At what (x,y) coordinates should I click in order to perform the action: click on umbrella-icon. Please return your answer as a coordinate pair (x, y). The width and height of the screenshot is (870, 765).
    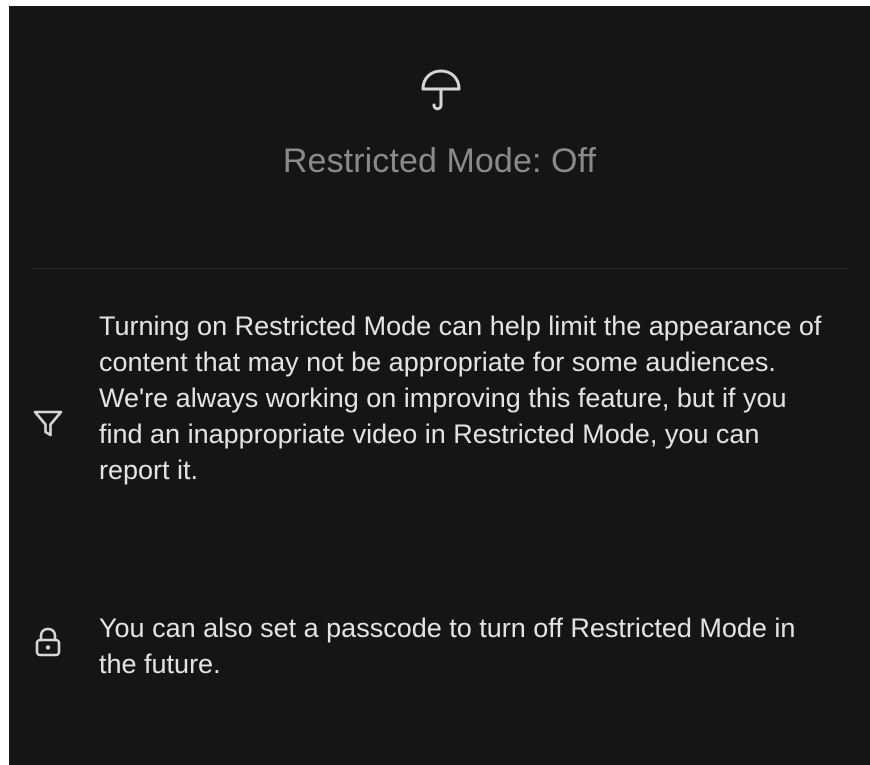
    Looking at the image, I should click on (441, 90).